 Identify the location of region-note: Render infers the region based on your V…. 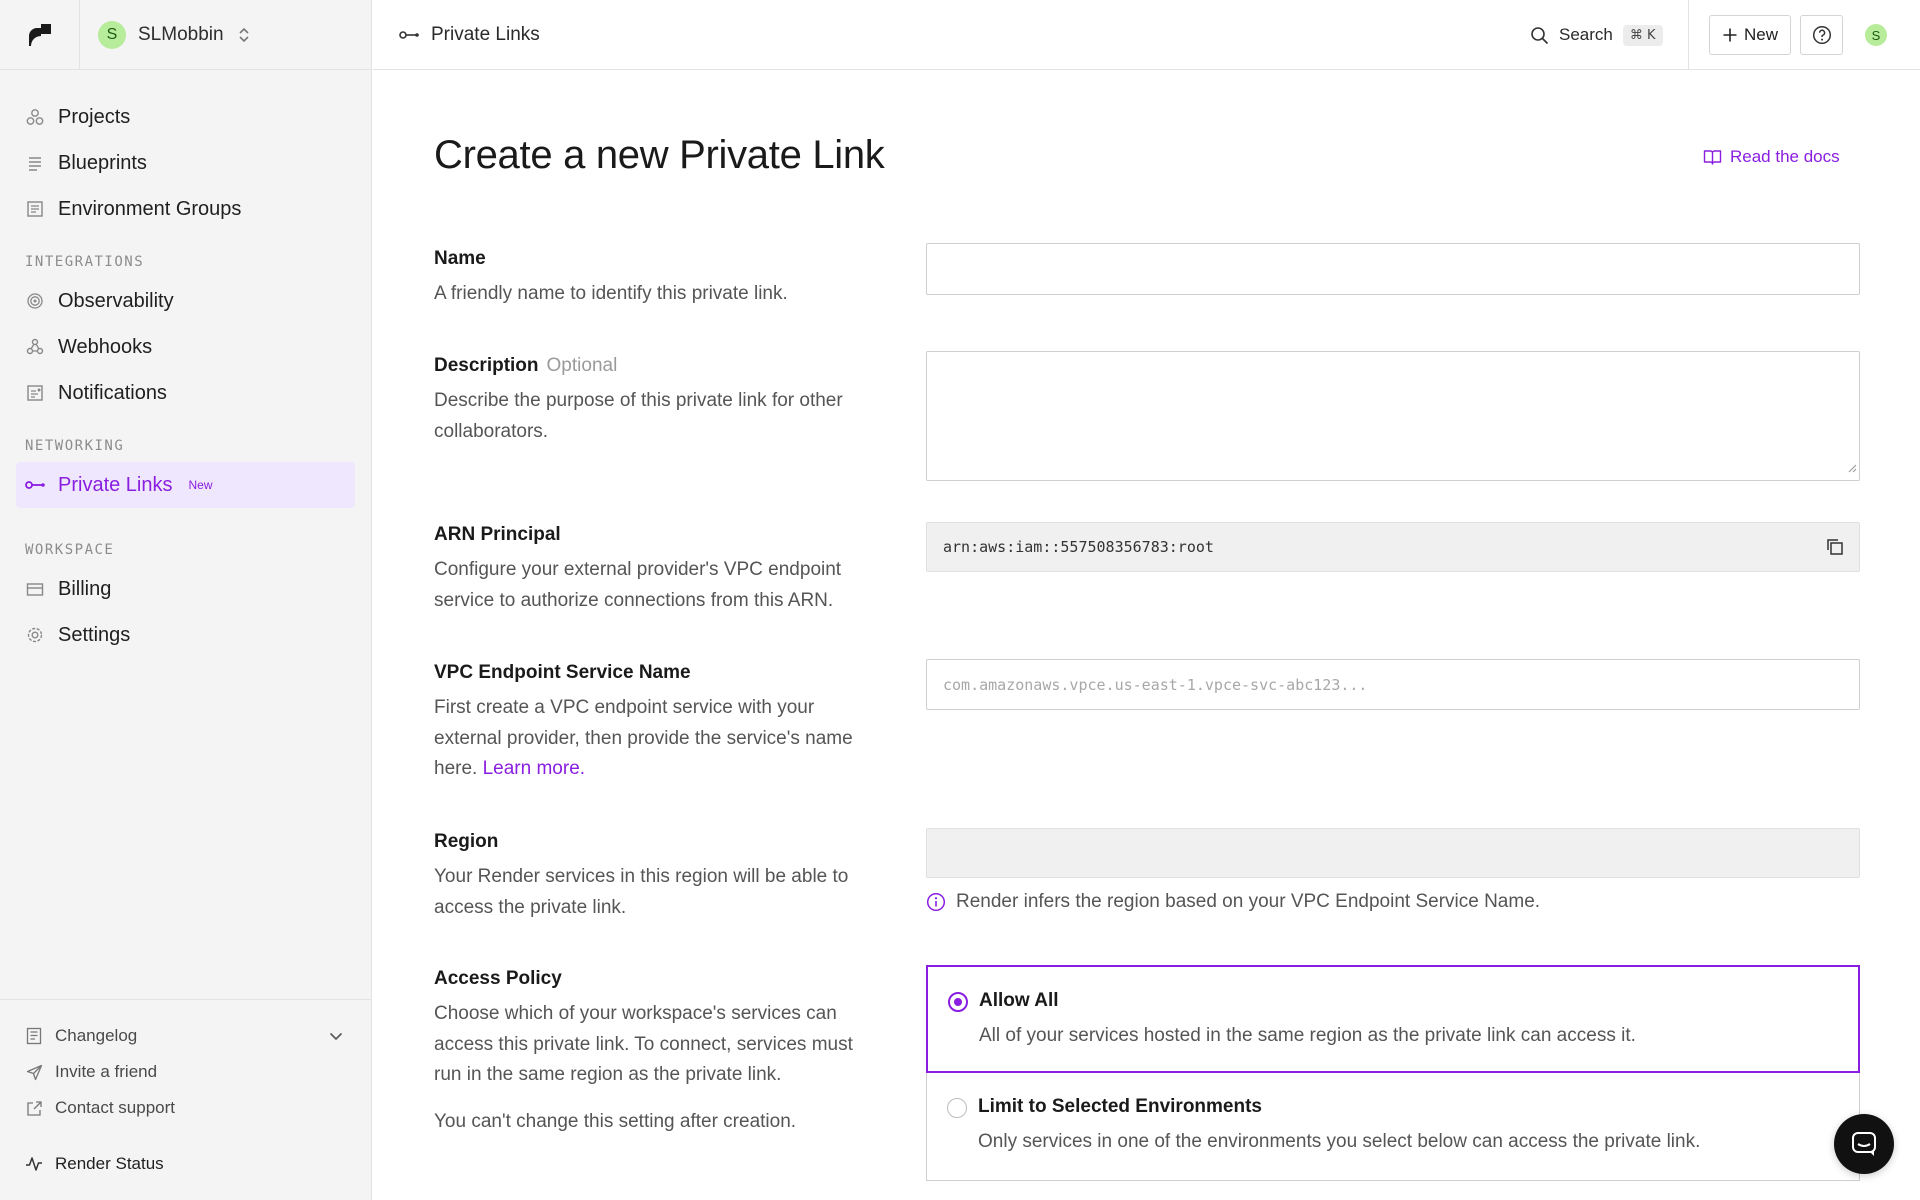
(1233, 902).